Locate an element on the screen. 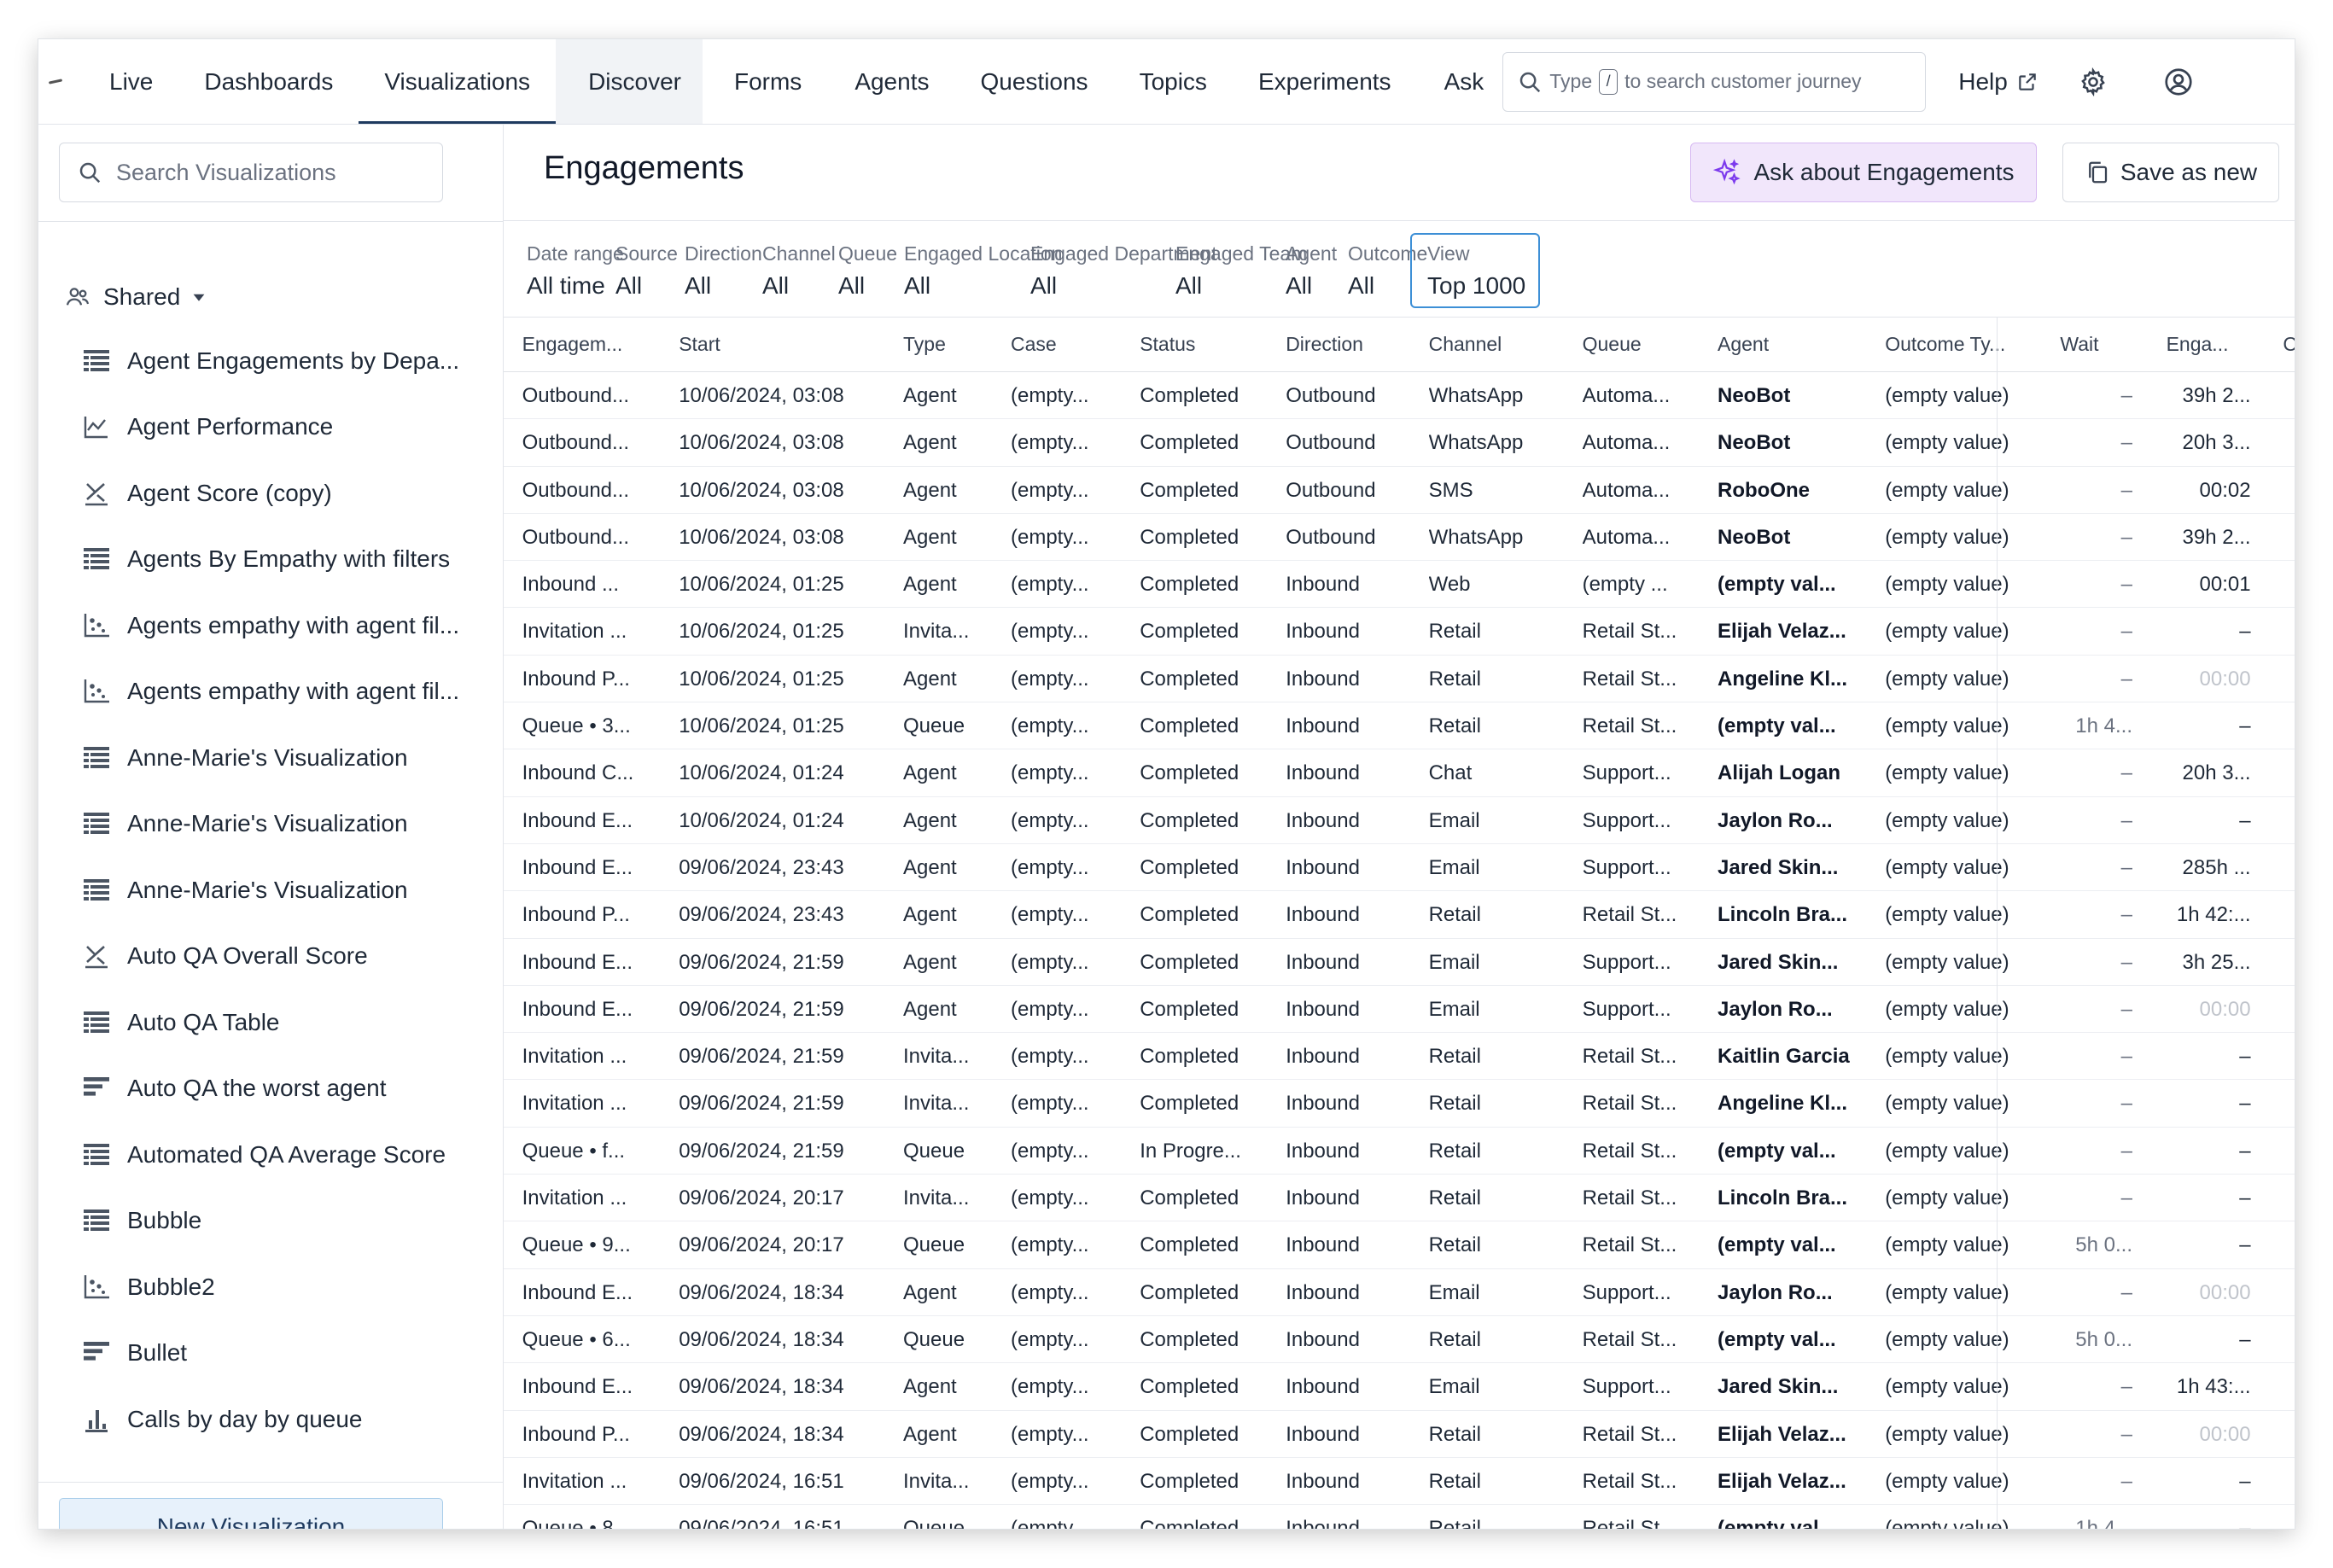  cell-channel: Retail is located at coordinates (1454, 1245).